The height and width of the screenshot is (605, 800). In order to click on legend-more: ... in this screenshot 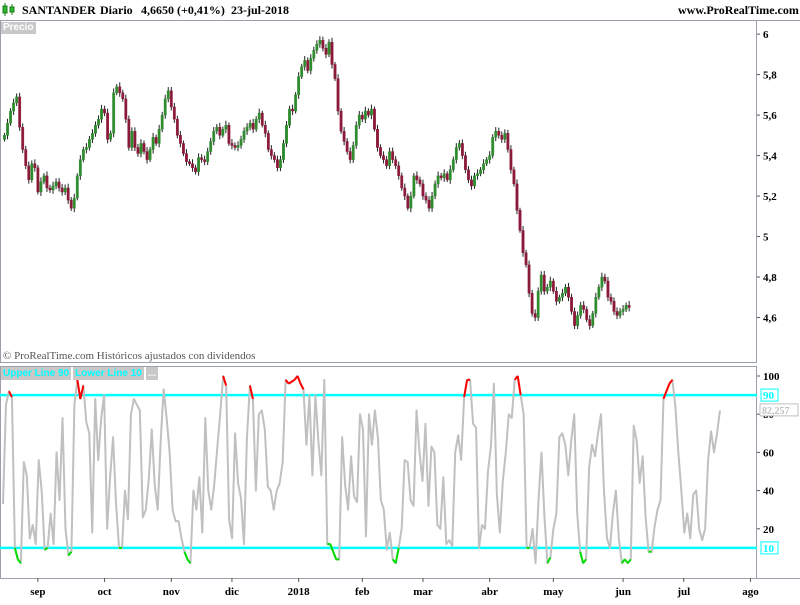, I will do `click(152, 373)`.